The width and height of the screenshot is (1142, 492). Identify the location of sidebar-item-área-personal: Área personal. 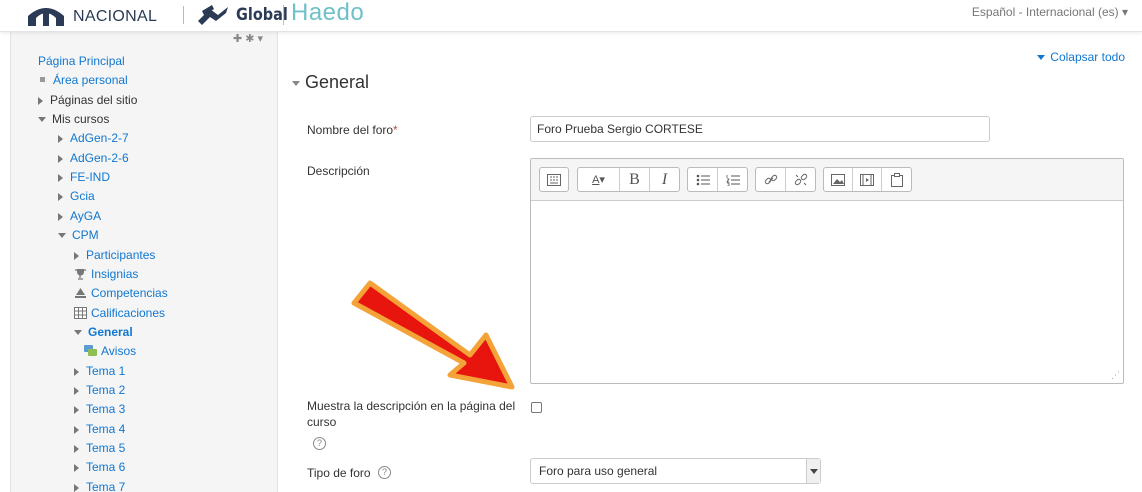
(83, 80).